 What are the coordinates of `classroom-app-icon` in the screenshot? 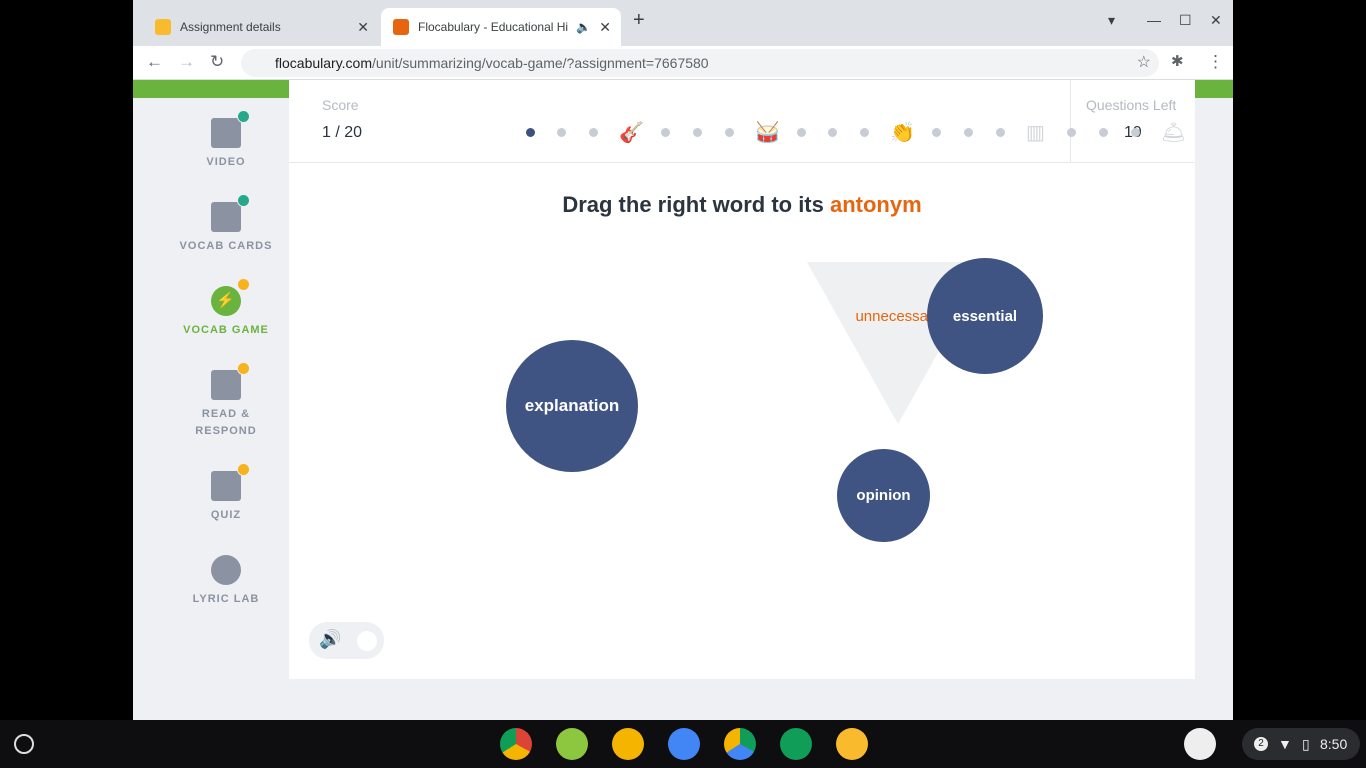 It's located at (852, 744).